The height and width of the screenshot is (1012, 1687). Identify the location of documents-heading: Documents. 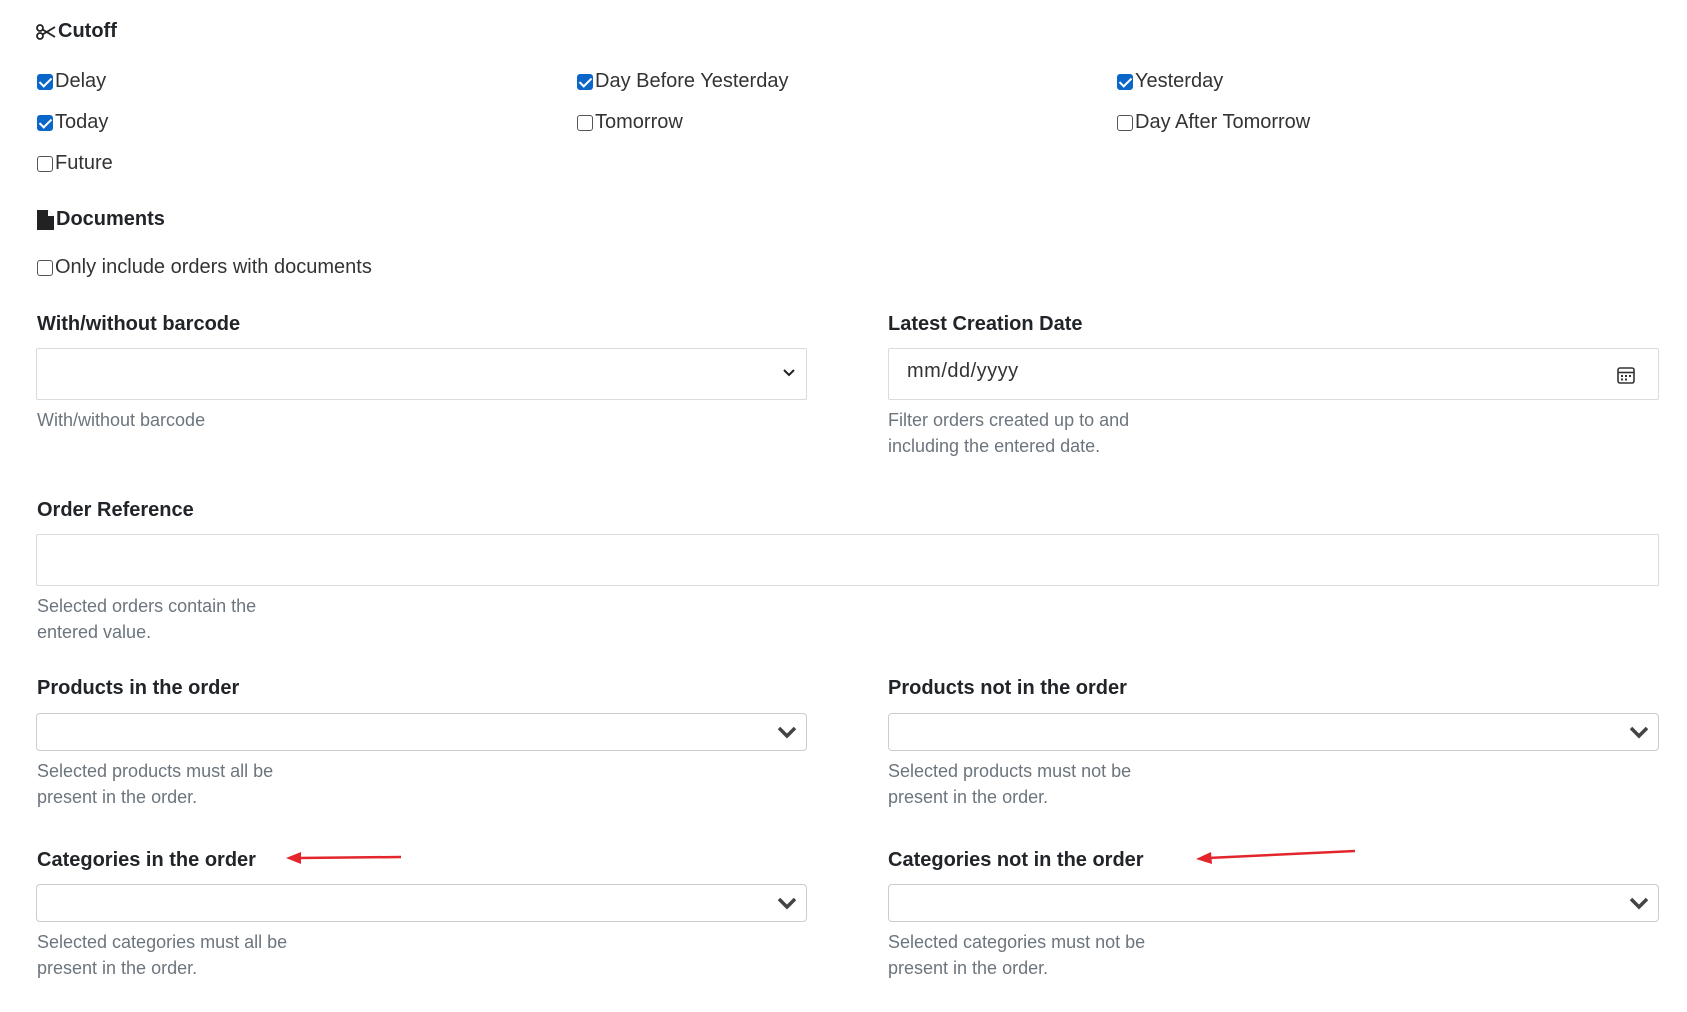
(101, 219).